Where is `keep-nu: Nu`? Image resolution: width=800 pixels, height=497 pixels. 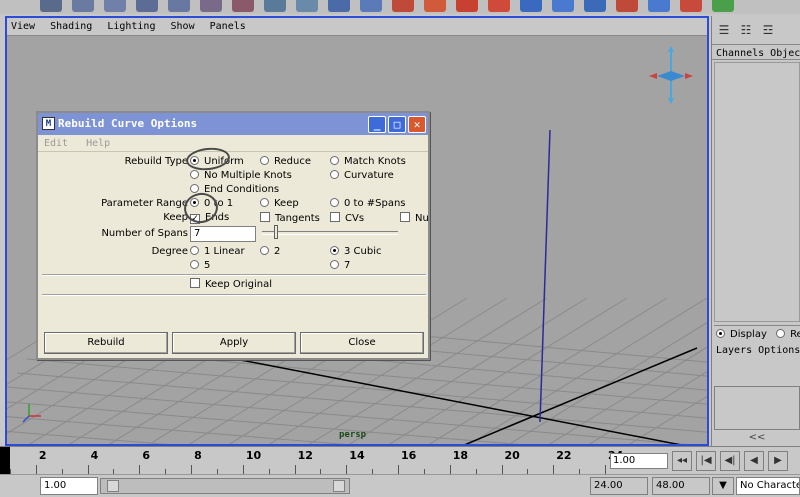 keep-nu: Nu is located at coordinates (414, 218).